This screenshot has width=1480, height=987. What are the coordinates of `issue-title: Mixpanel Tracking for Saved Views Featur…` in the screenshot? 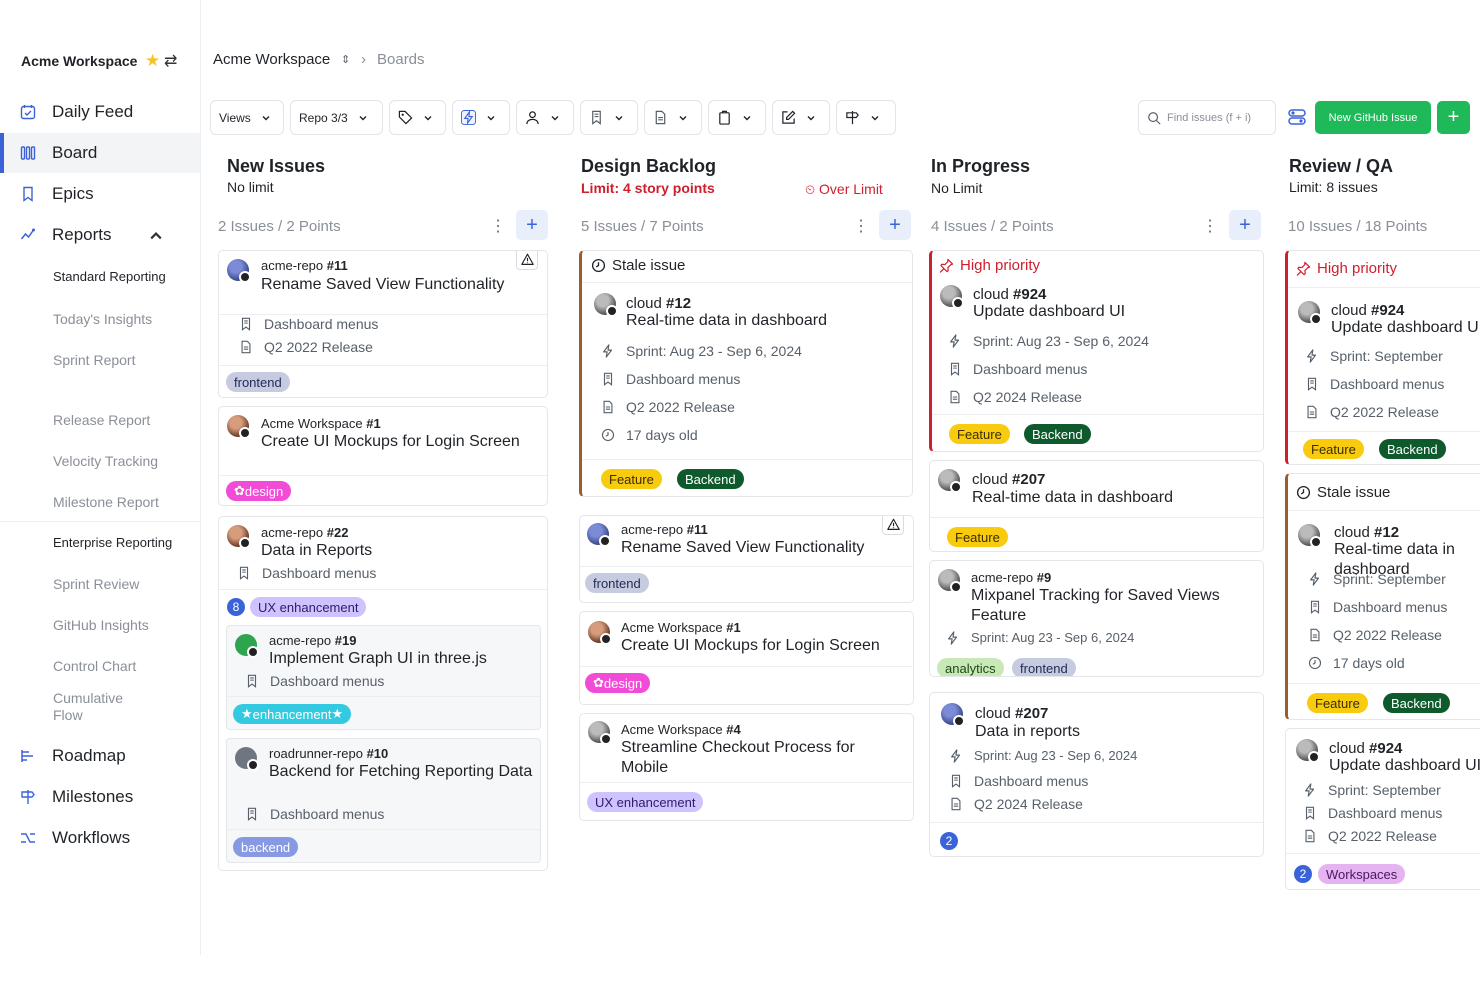 It's located at (1116, 606).